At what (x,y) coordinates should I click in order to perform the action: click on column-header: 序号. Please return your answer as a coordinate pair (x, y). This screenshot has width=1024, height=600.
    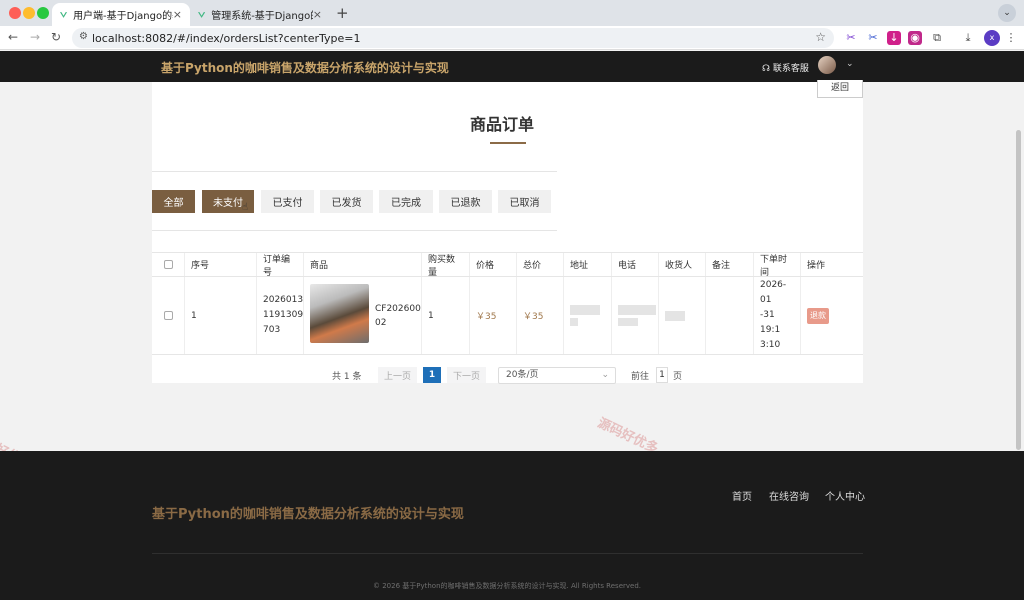
    Looking at the image, I should click on (221, 264).